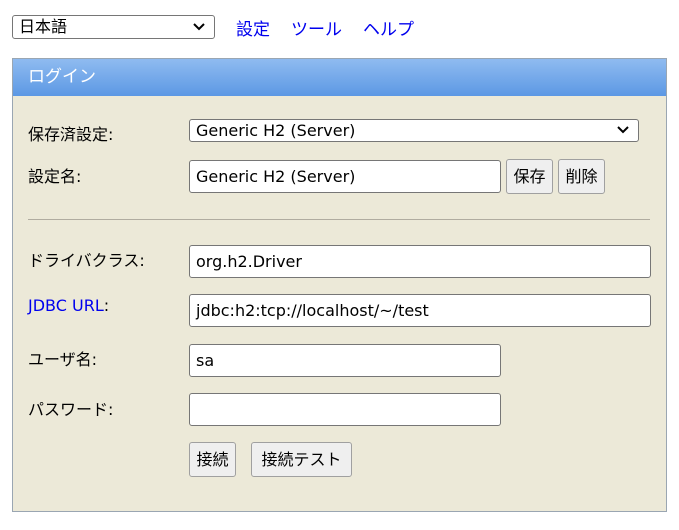 This screenshot has width=679, height=530. I want to click on jdbc-url-input: jdbc:h2:tcp://localhost/~/test, so click(420, 310).